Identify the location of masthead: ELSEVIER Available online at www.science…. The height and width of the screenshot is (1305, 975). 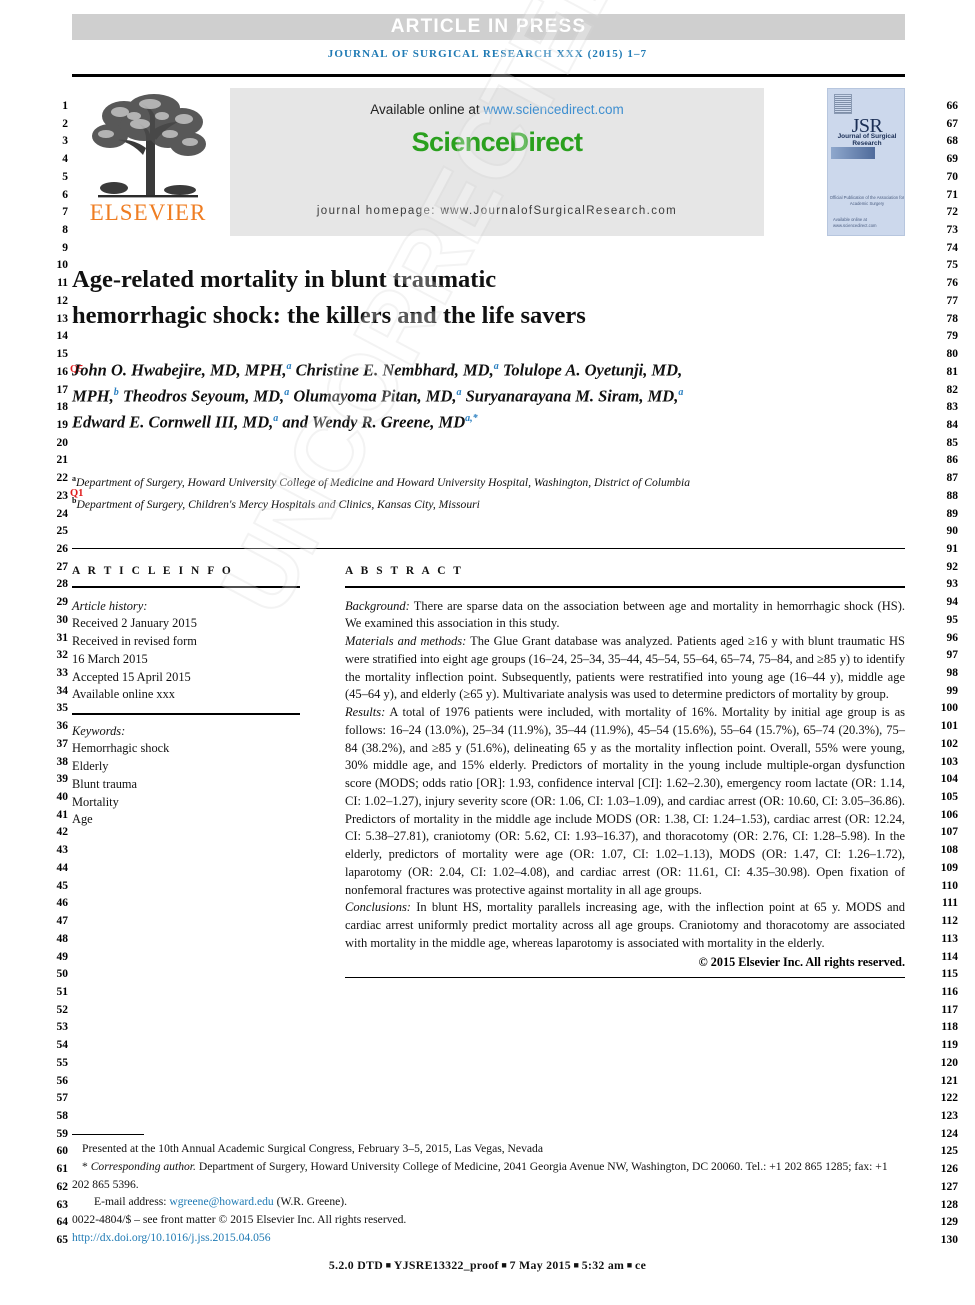
(488, 162).